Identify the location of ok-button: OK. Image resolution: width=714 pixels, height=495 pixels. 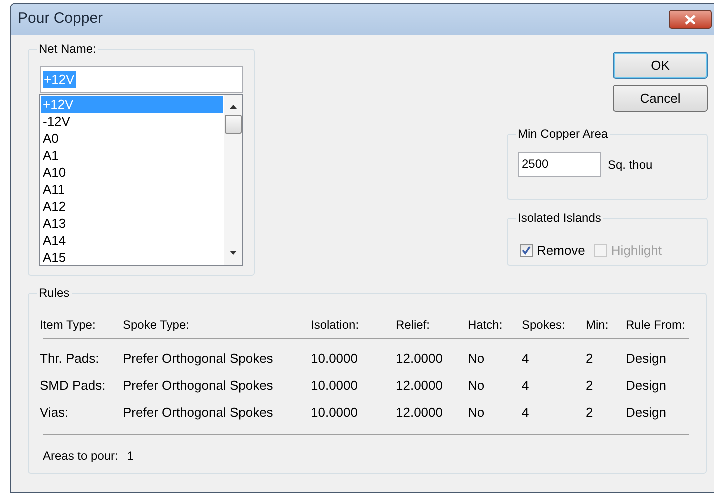
(660, 65).